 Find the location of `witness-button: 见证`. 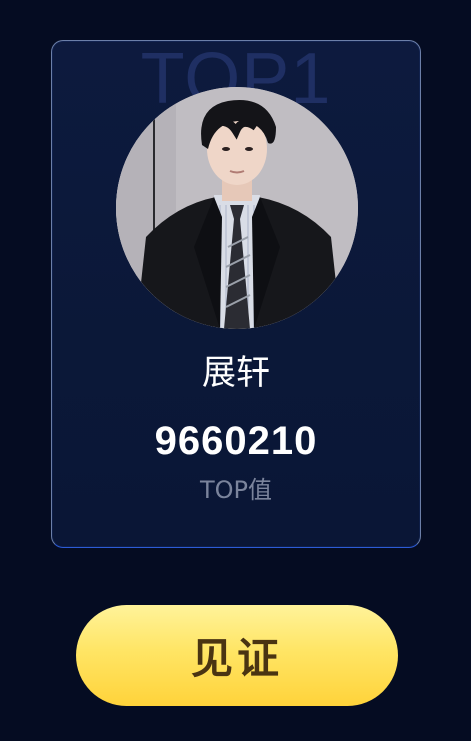

witness-button: 见证 is located at coordinates (237, 655).